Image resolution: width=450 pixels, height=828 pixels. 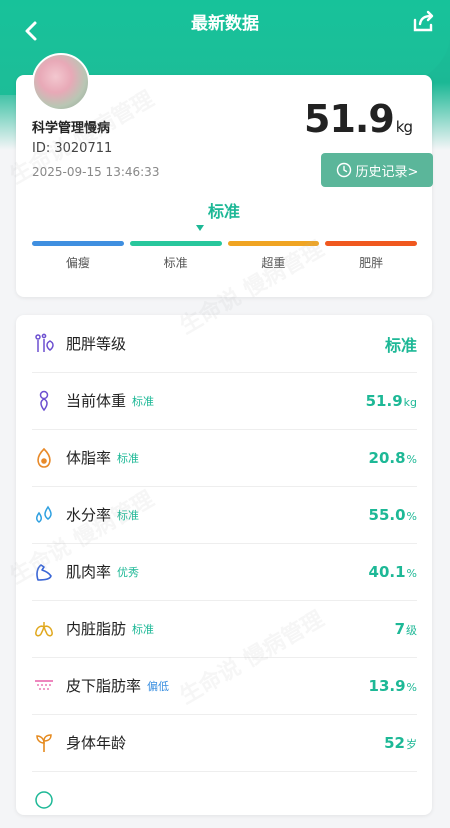 I want to click on metric-row-subcutaneous-fat: 皮下脂肪率 偏低 13.9%, so click(x=224, y=686).